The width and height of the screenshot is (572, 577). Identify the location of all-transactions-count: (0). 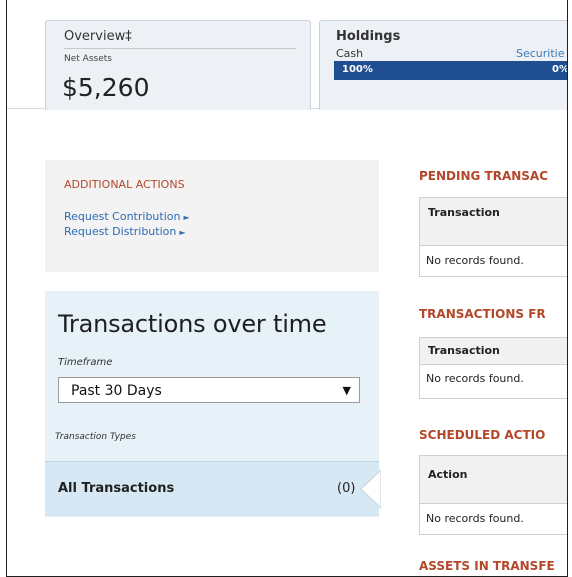
(346, 488).